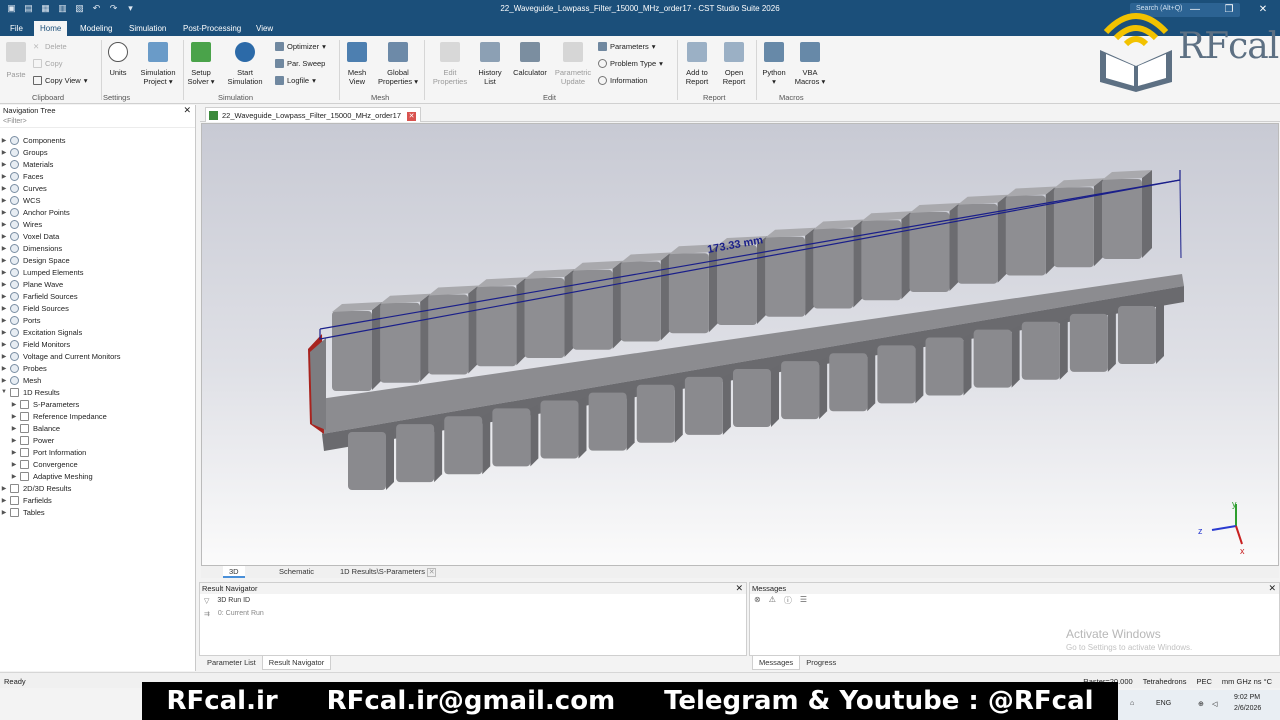 Image resolution: width=1280 pixels, height=720 pixels. Describe the element at coordinates (60, 80) in the screenshot. I see `copy-view-button: Copy View ▾` at that location.